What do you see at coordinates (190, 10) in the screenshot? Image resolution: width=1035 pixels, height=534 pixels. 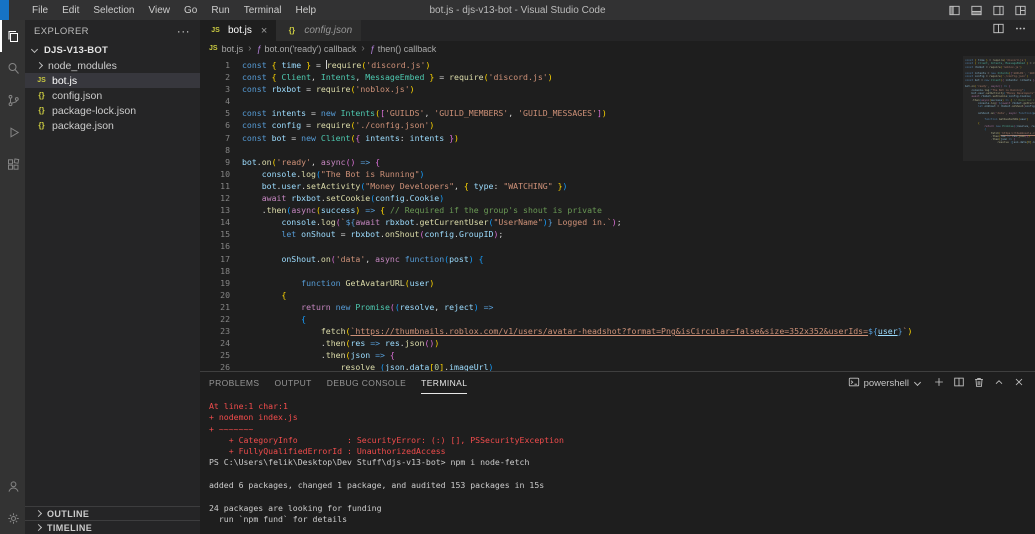 I see `menu-go: Go` at bounding box center [190, 10].